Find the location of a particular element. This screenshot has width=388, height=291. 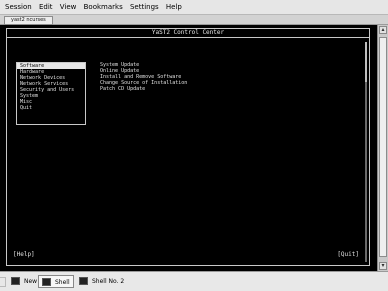

category-quit: Quit is located at coordinates (51, 108).